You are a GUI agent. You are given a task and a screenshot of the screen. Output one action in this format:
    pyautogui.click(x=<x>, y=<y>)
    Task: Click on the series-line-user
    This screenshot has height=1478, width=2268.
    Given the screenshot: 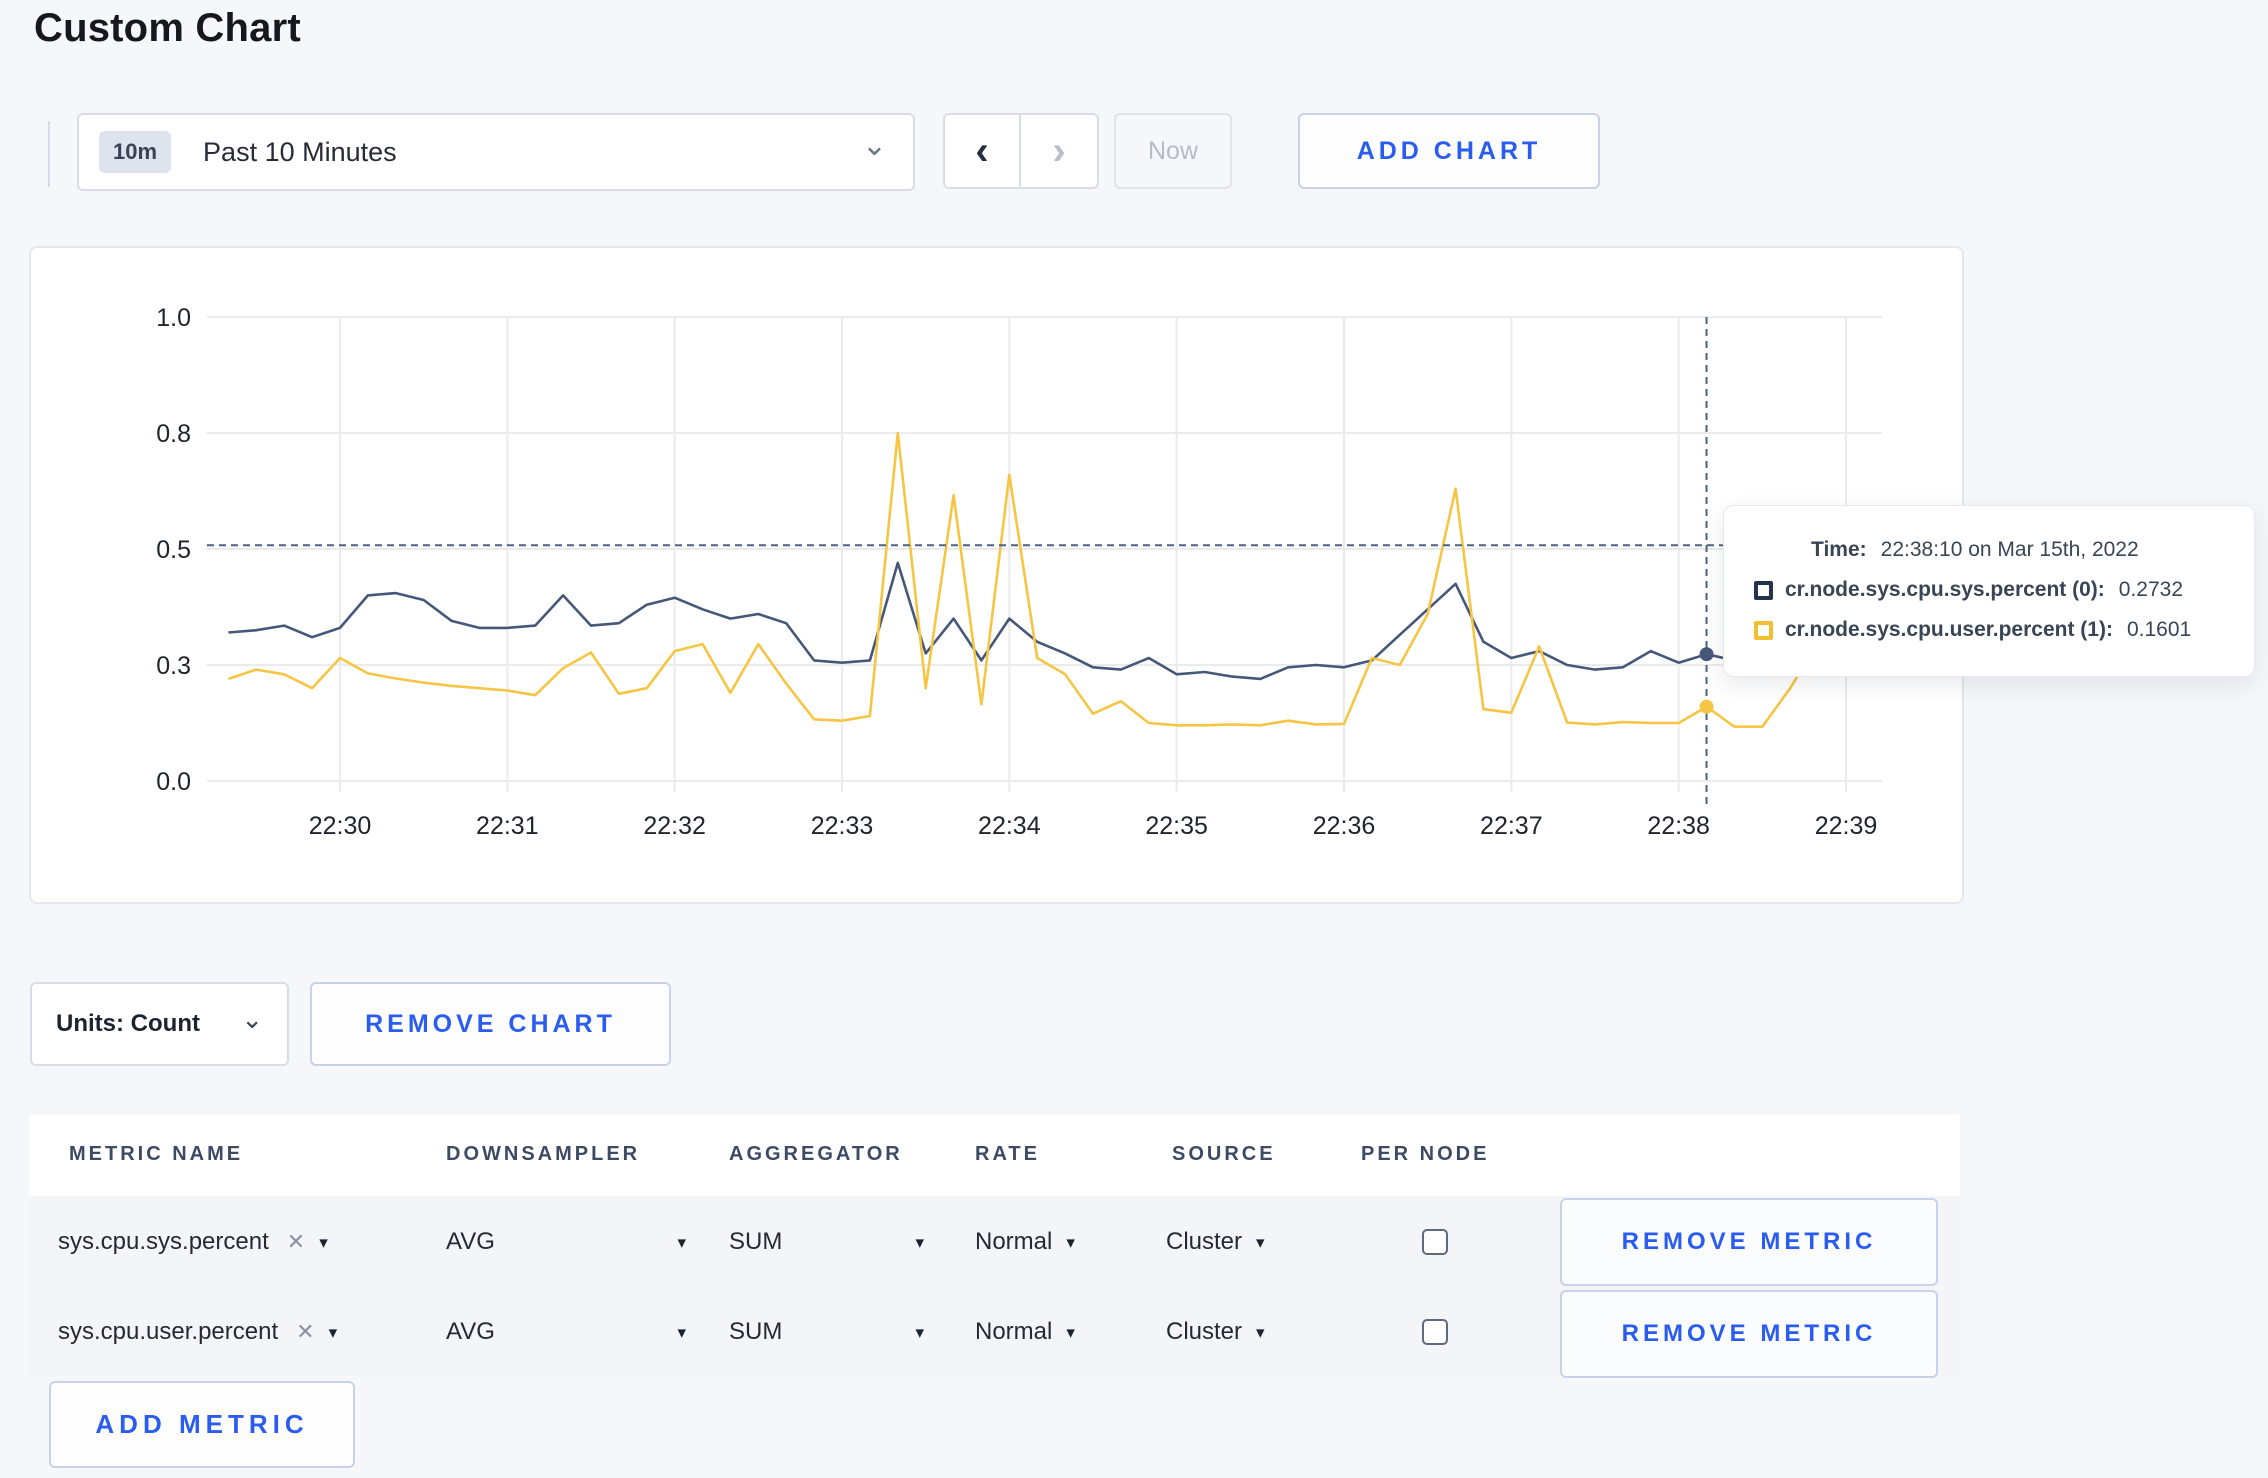 What is the action you would take?
    pyautogui.click(x=1051, y=580)
    